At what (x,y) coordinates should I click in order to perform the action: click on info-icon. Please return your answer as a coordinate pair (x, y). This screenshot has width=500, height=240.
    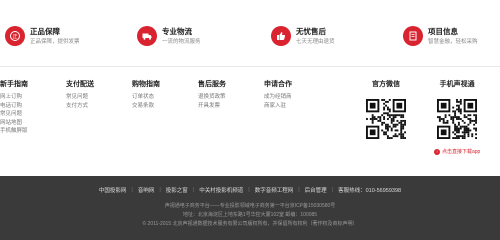
    Looking at the image, I should click on (413, 36).